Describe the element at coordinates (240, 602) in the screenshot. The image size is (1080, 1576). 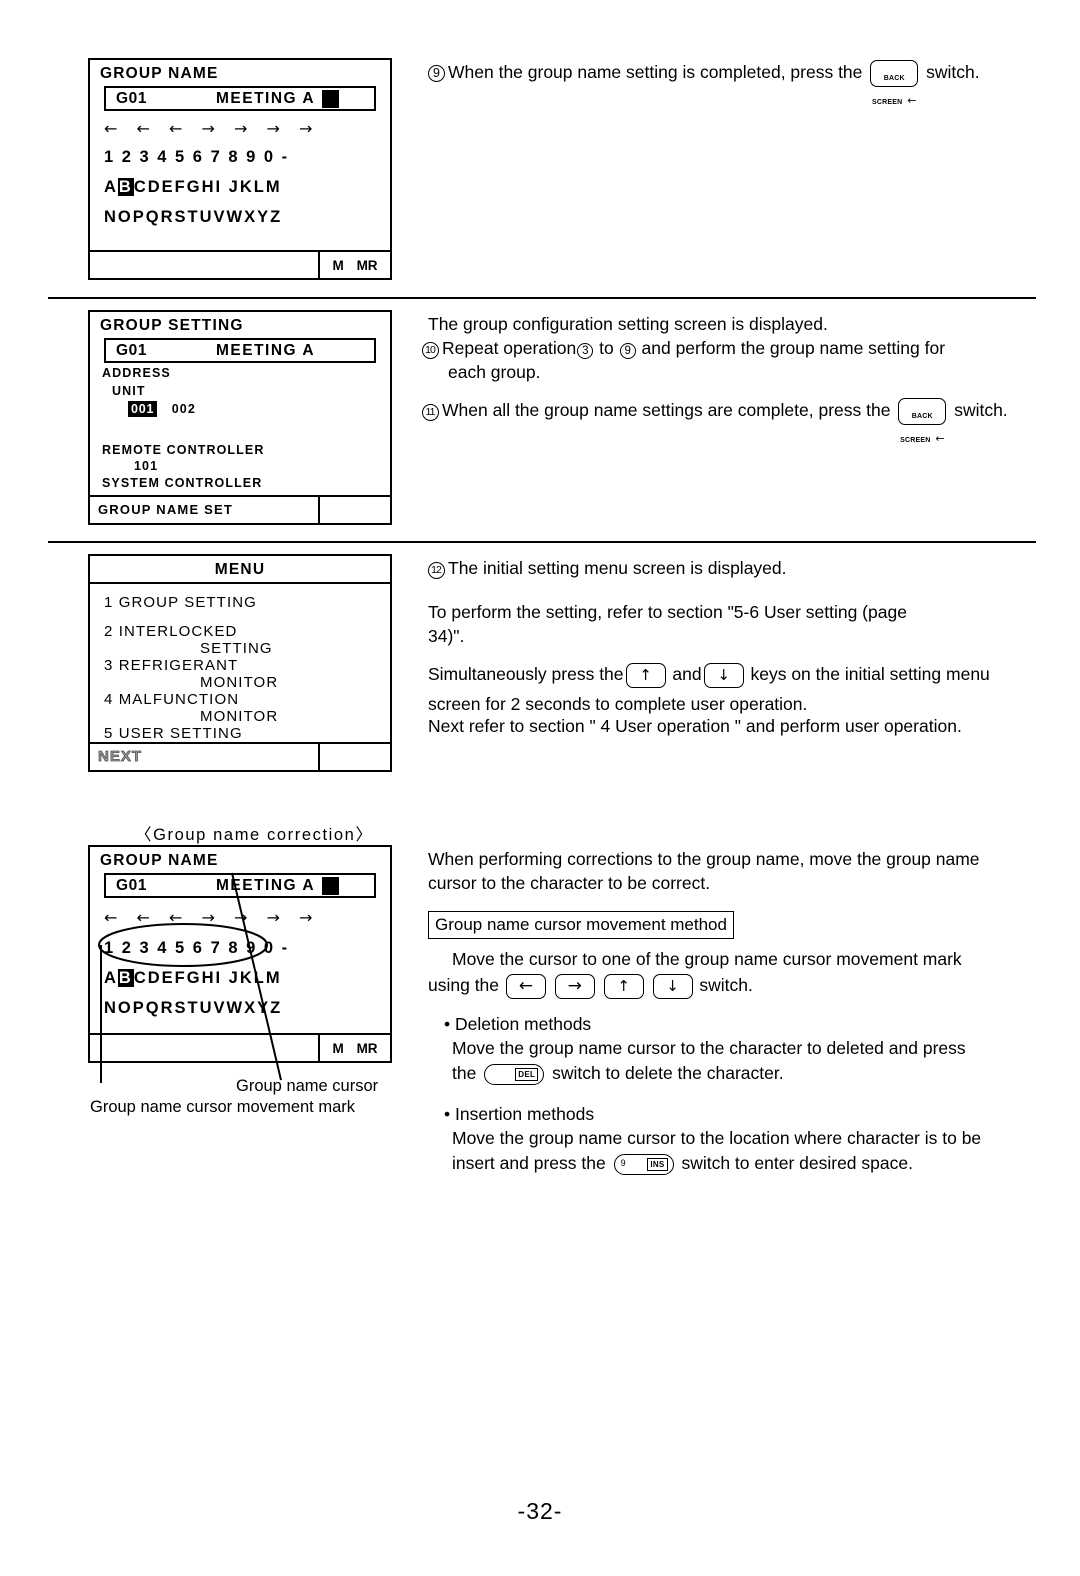
I see `menu-item-group-setting: 1 GROUP SETTING` at that location.